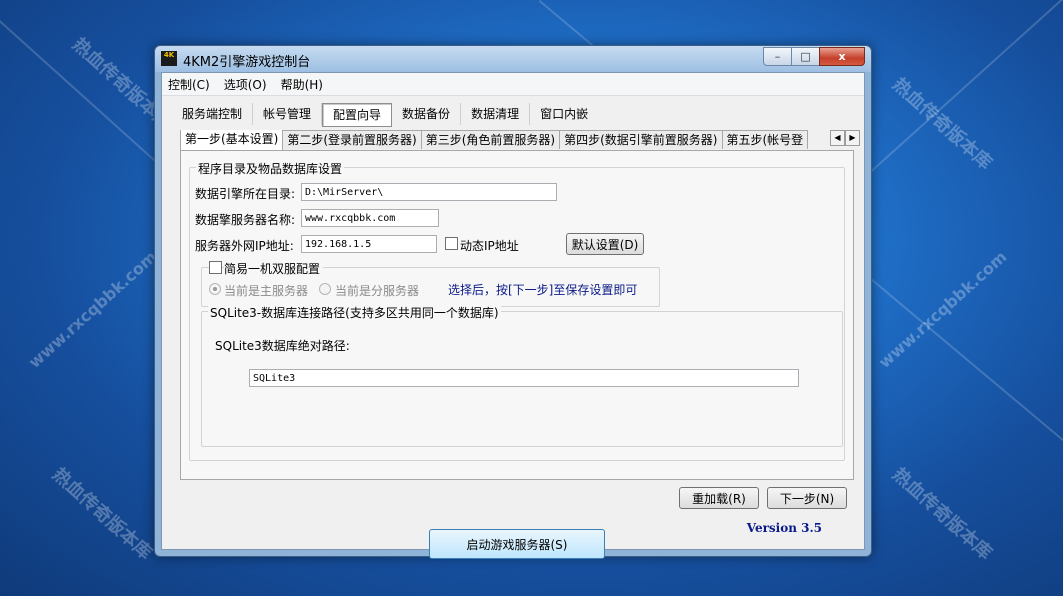 This screenshot has width=1063, height=596. I want to click on server-name-input: www.rxcqbbk.com, so click(370, 218).